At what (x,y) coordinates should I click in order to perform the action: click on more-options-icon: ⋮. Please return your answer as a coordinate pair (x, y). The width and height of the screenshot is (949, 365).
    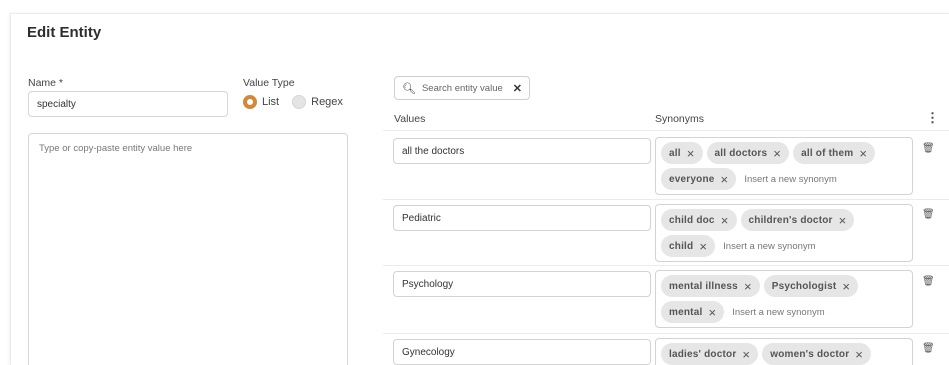
    Looking at the image, I should click on (932, 118).